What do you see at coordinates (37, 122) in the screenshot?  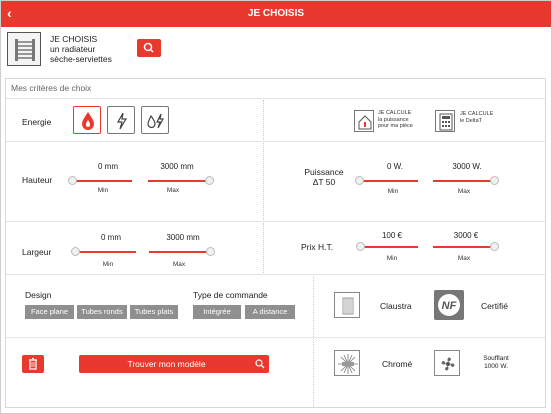 I see `energie-label: Energie` at bounding box center [37, 122].